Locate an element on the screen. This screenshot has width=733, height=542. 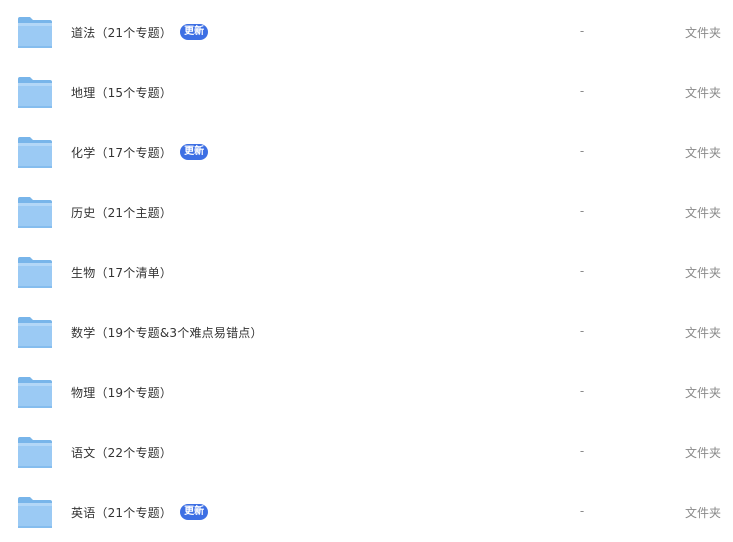
file-name: 语文（22个专题） is located at coordinates (121, 452).